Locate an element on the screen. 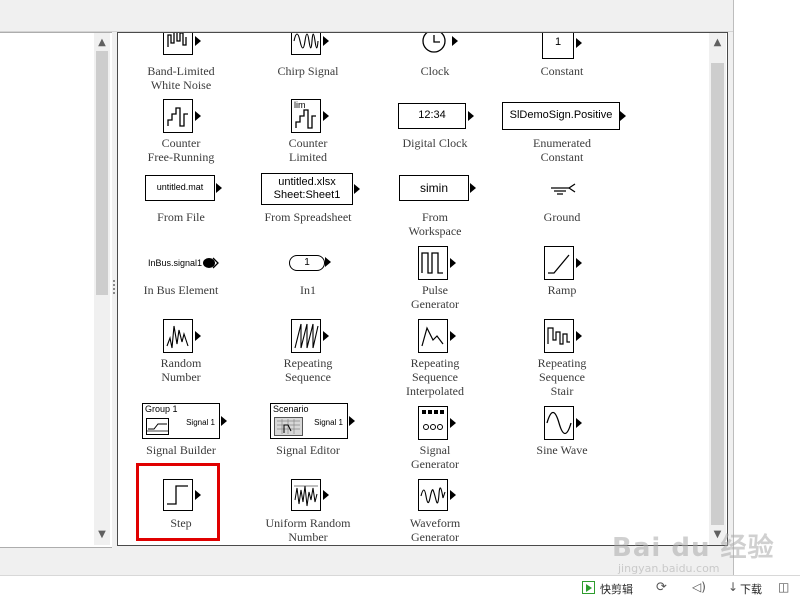 This screenshot has width=800, height=601. from-workspace-icon: simin is located at coordinates (434, 188).